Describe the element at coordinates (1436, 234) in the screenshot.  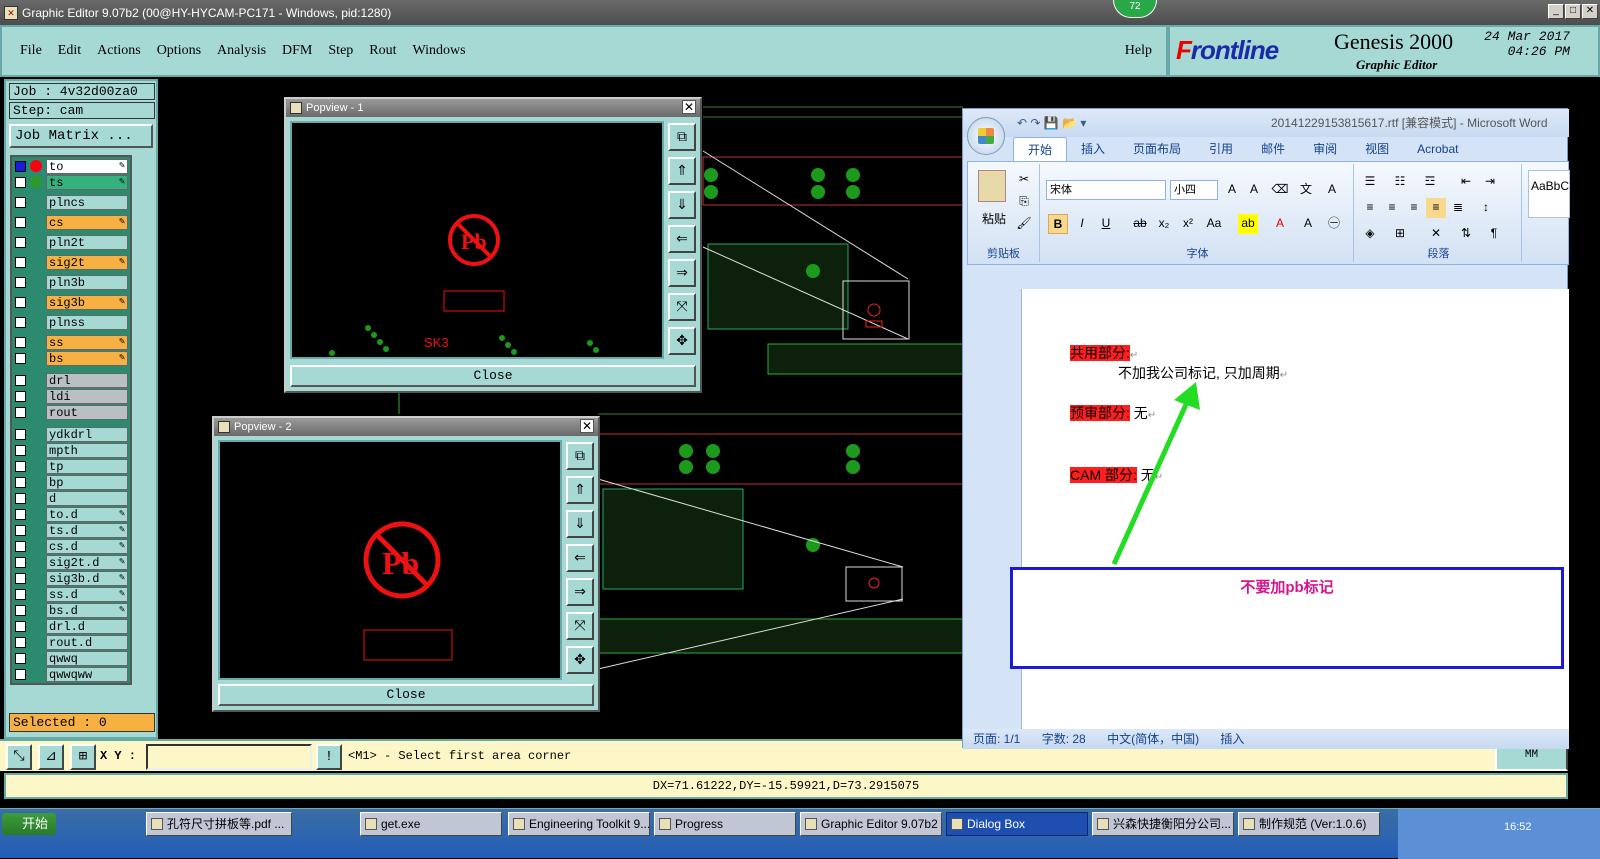
I see `chinese-layout-icon: ✕` at that location.